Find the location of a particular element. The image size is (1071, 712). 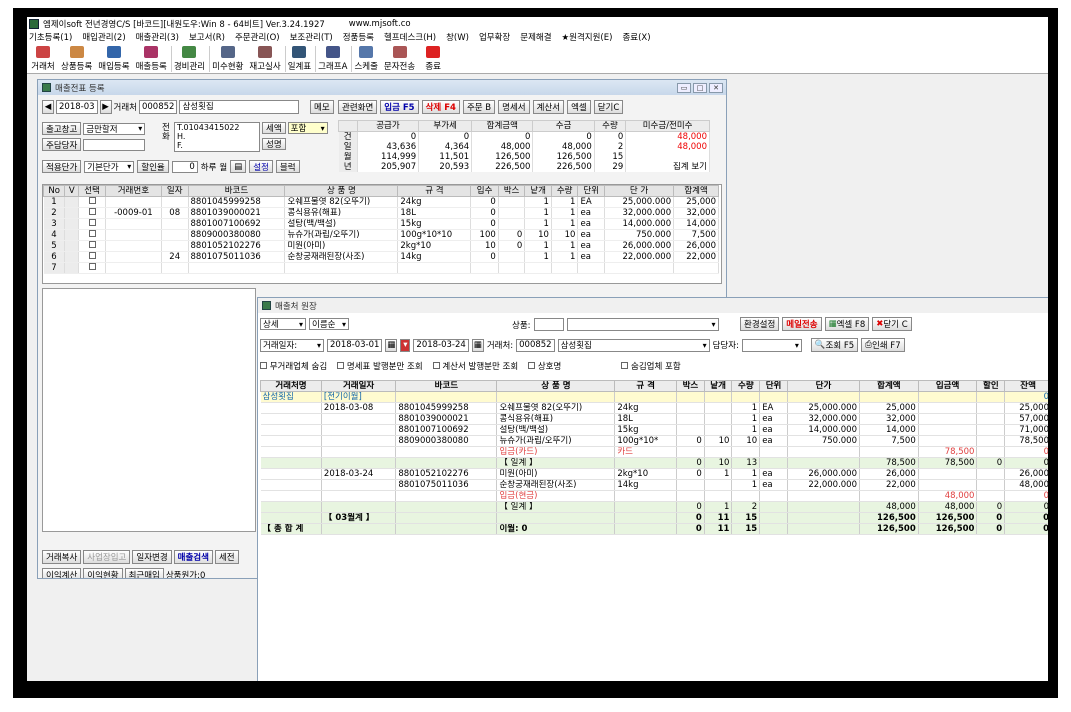

ledger-client-code: 000852 is located at coordinates (535, 345).